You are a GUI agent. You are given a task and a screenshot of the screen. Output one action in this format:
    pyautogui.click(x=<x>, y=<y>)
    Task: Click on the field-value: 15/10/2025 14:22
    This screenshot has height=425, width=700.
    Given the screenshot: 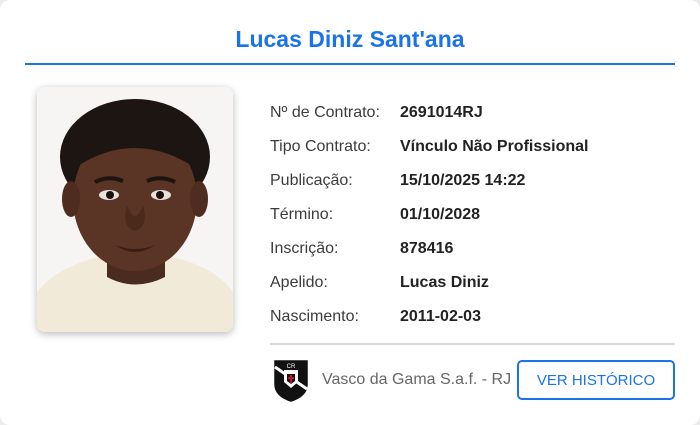 What is the action you would take?
    pyautogui.click(x=463, y=180)
    